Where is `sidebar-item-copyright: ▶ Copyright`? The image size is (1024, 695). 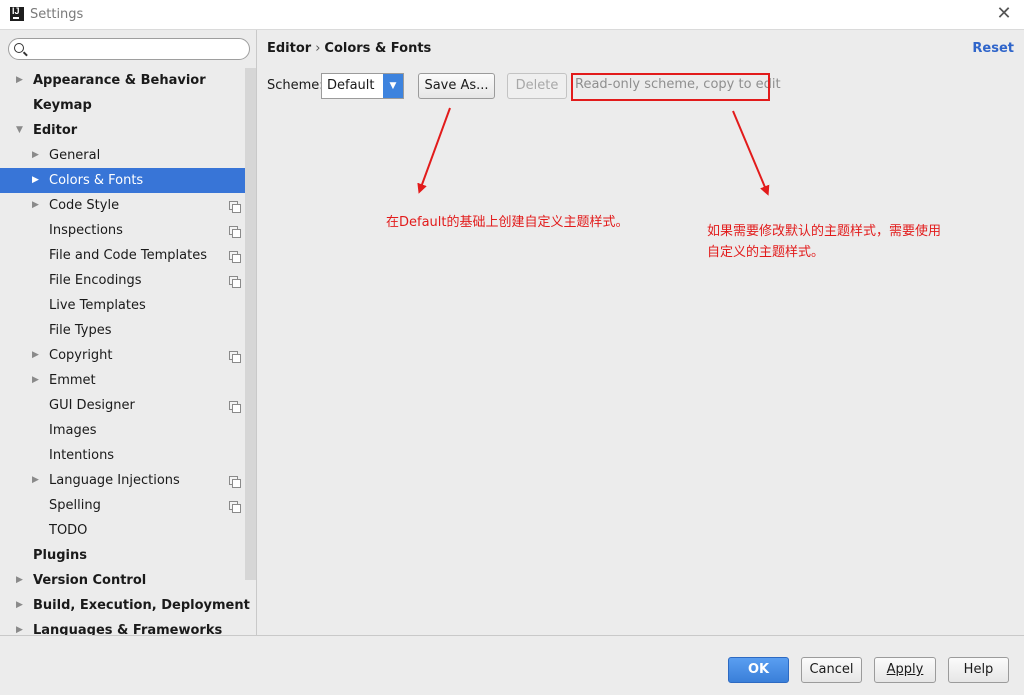
sidebar-item-copyright: ▶ Copyright is located at coordinates (122, 355).